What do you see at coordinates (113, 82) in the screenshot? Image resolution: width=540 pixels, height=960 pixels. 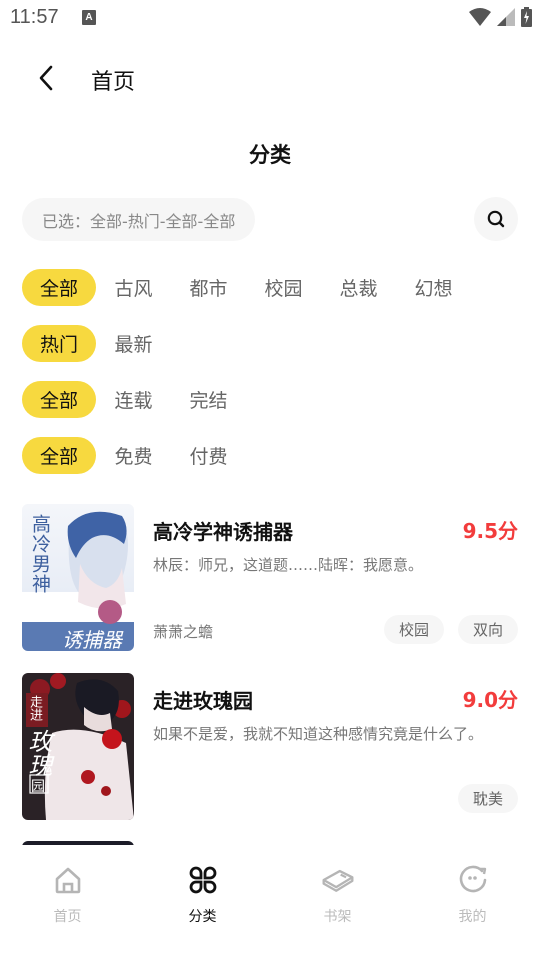 I see `header-title: 首页` at bounding box center [113, 82].